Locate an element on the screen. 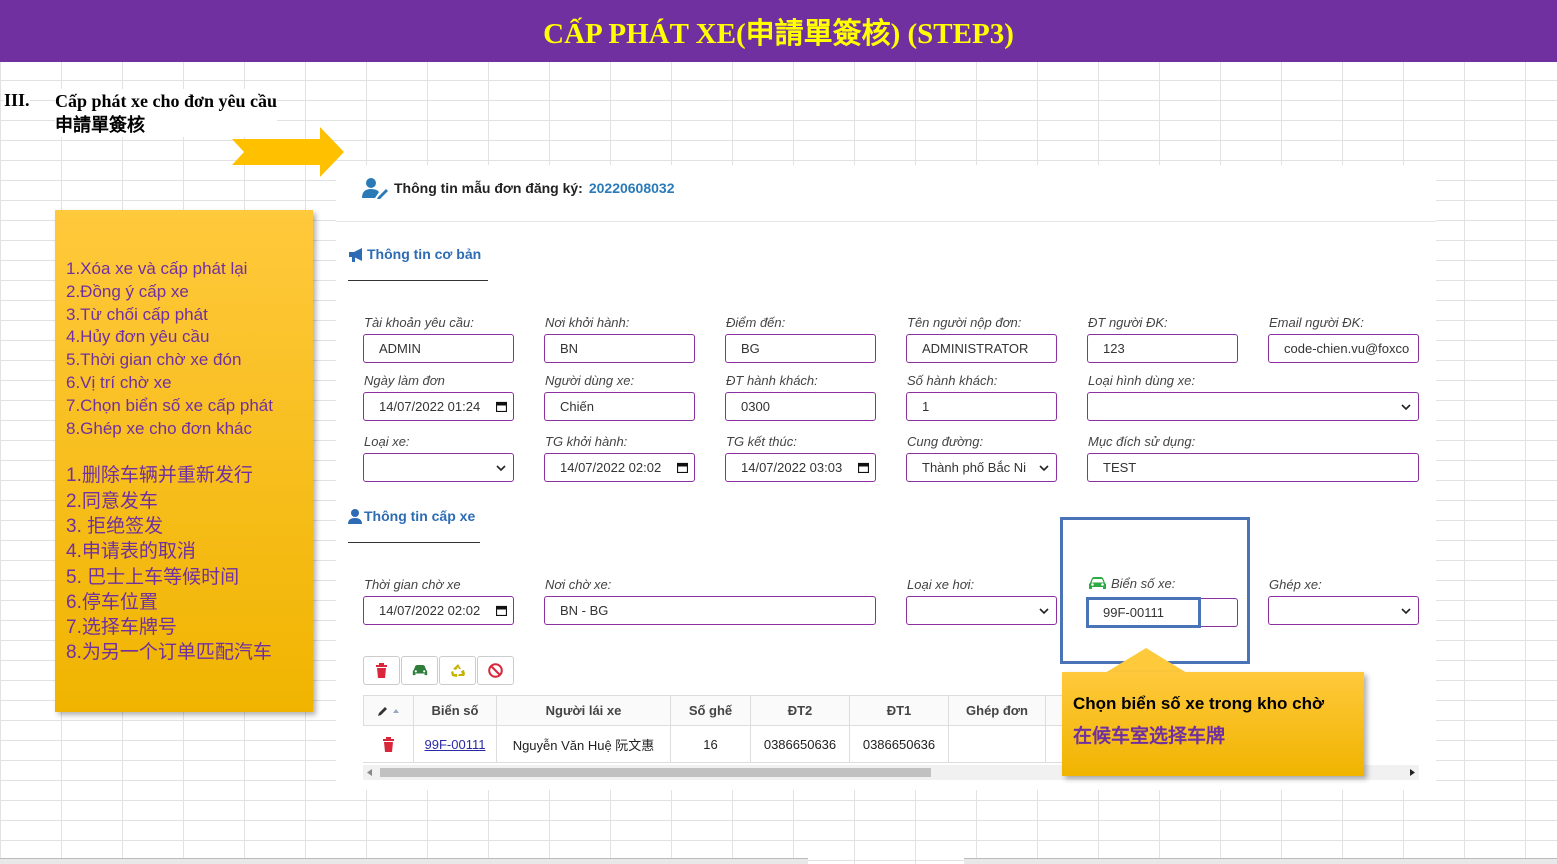 The height and width of the screenshot is (864, 1557). destination-input: BG is located at coordinates (800, 348).